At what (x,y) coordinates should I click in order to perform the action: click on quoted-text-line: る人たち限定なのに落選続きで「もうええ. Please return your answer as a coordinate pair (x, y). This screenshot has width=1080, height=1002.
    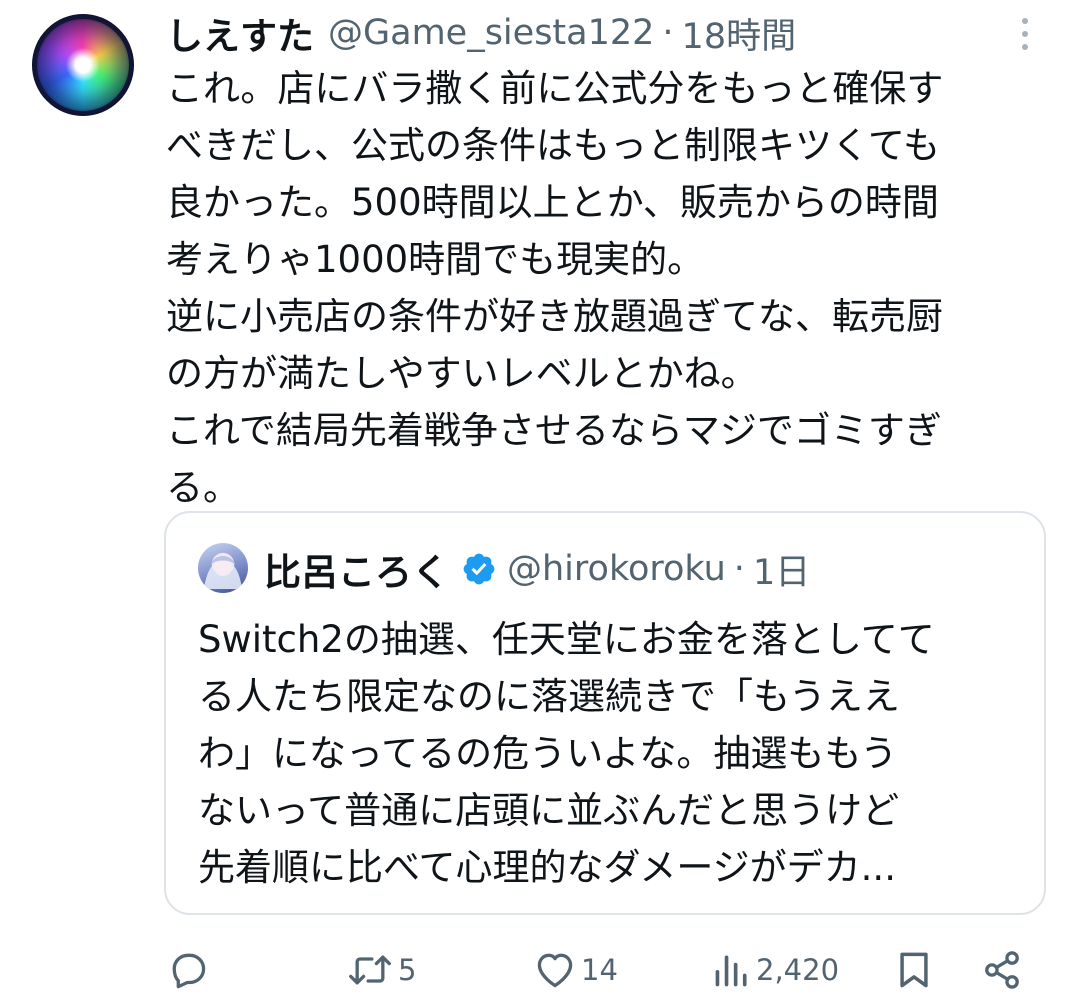
    Looking at the image, I should click on (549, 696).